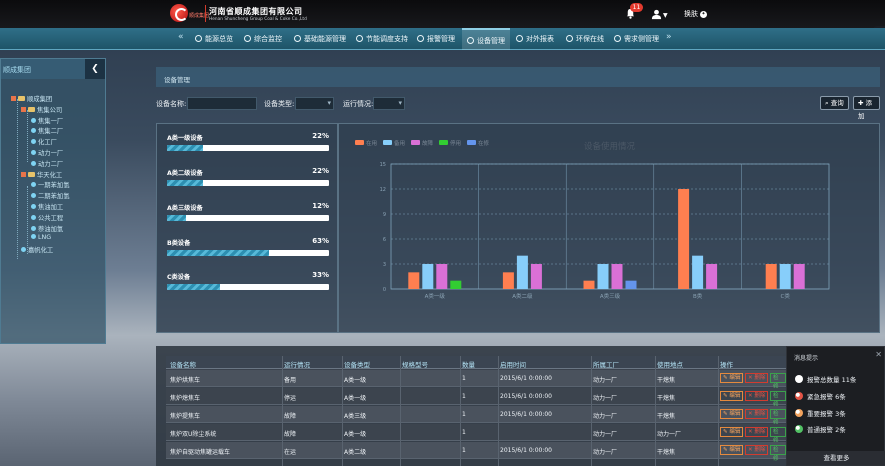 This screenshot has width=885, height=466. Describe the element at coordinates (834, 103) in the screenshot. I see `search-button: ⌕ 查询` at that location.